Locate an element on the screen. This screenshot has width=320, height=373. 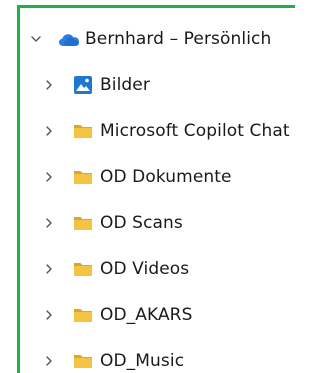
pictures-folder-icon is located at coordinates (83, 85).